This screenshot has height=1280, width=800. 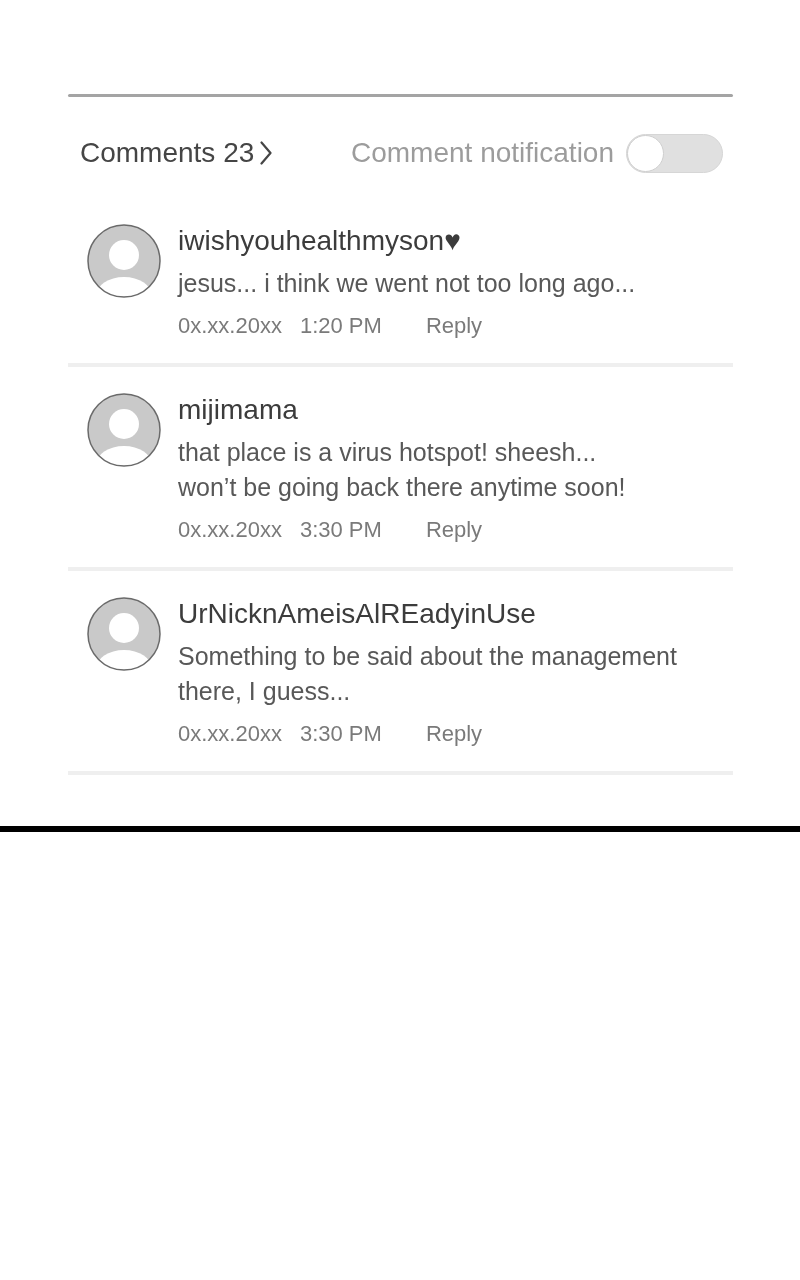 I want to click on comments-link: Comments 23, so click(x=176, y=153).